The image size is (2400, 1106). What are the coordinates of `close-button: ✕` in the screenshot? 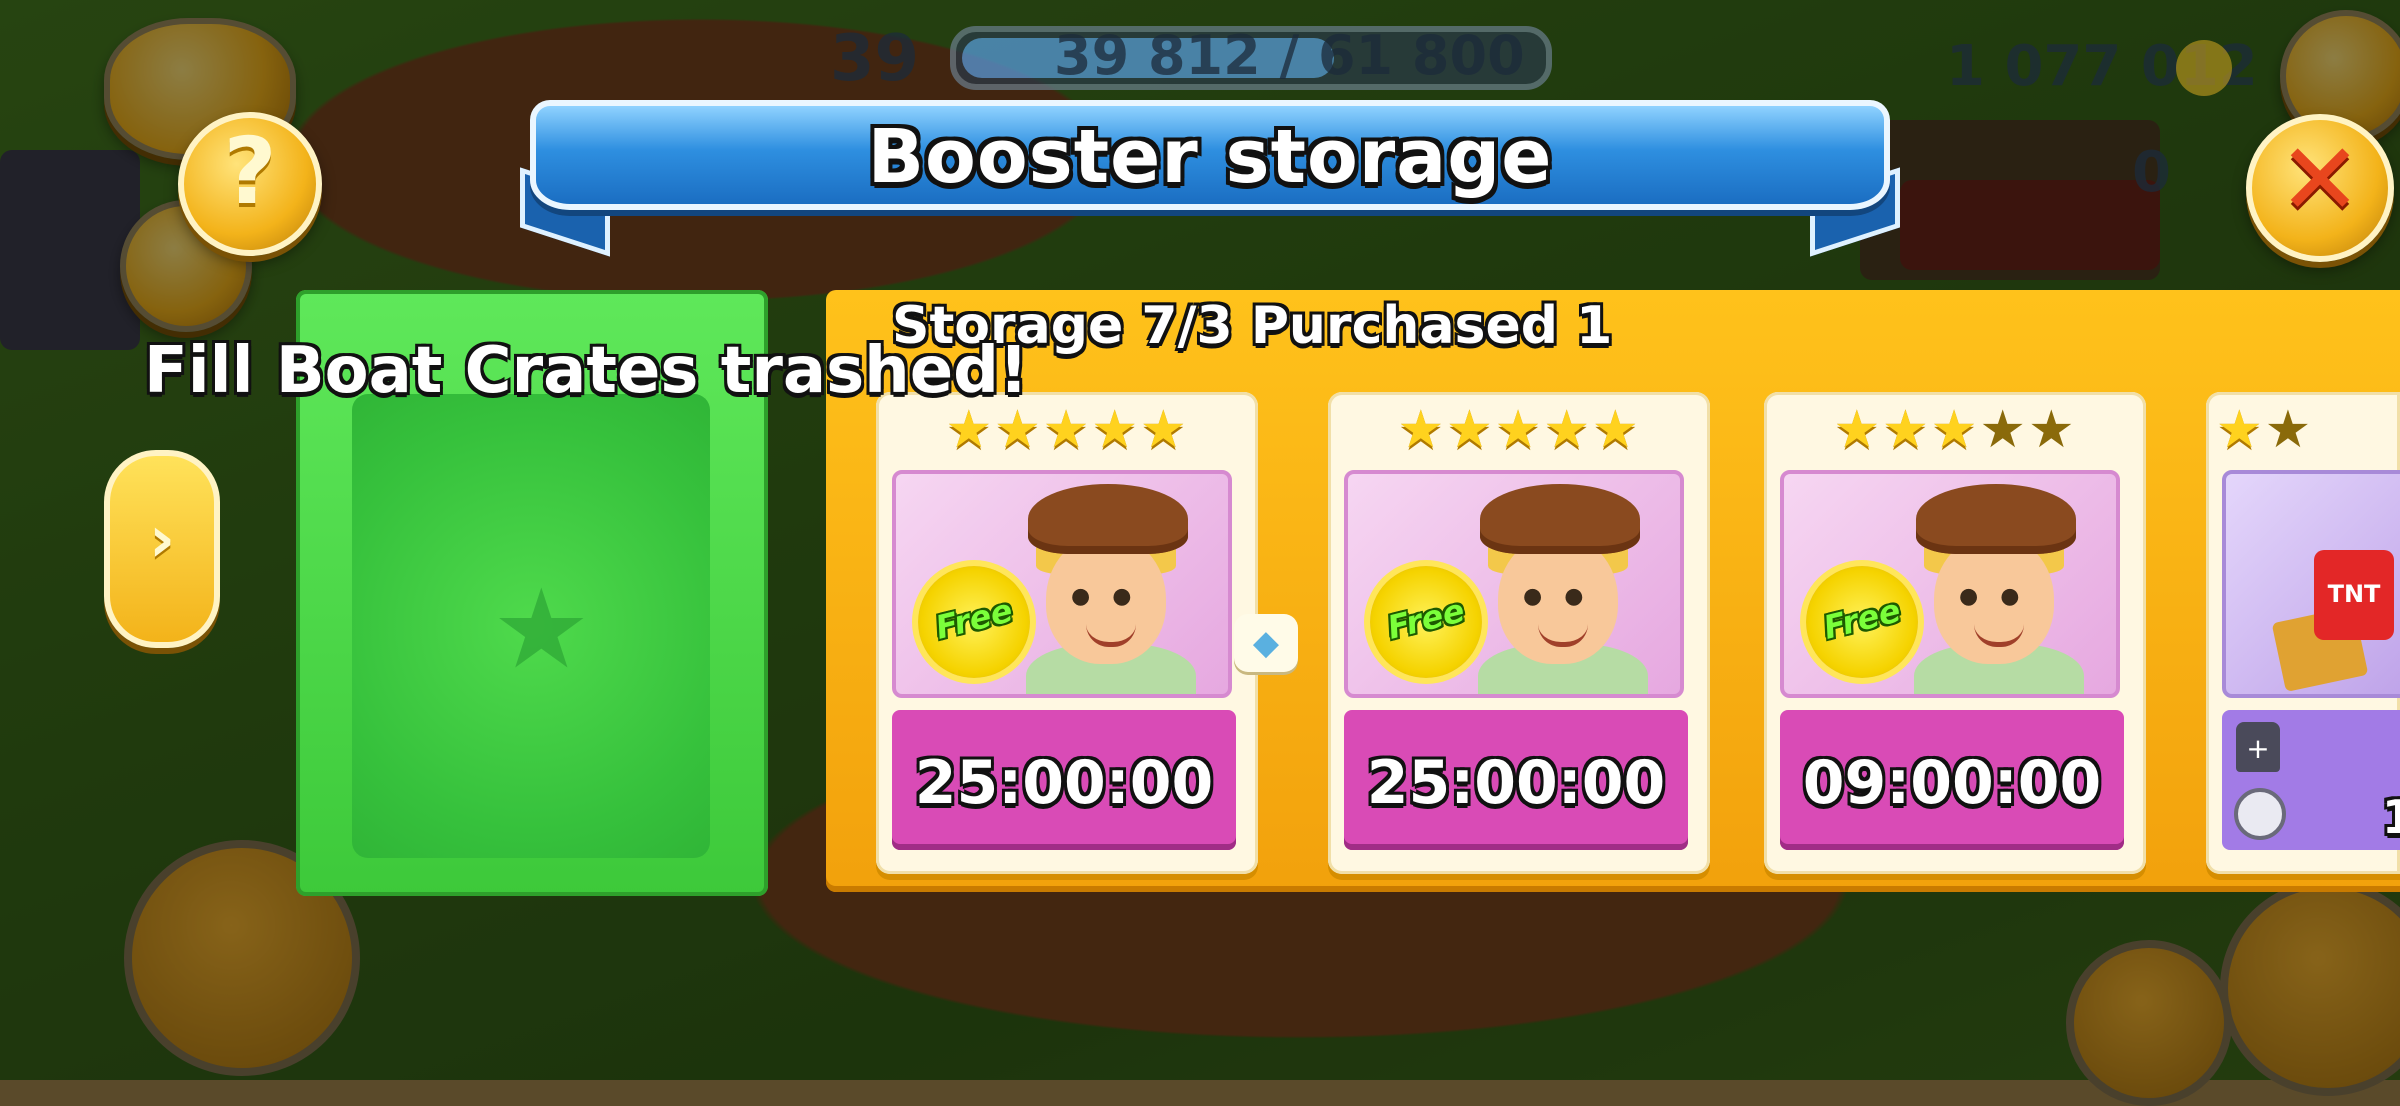 It's located at (2320, 188).